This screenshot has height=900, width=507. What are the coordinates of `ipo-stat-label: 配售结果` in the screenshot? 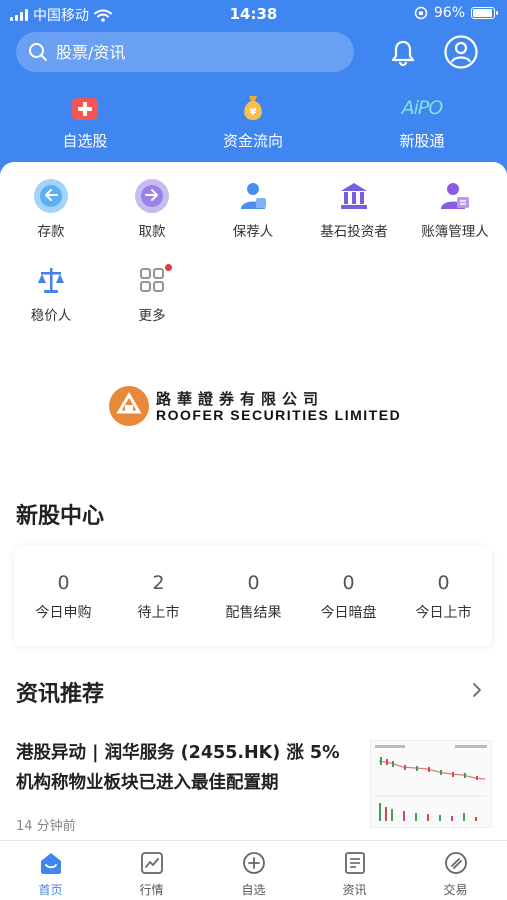 It's located at (253, 613).